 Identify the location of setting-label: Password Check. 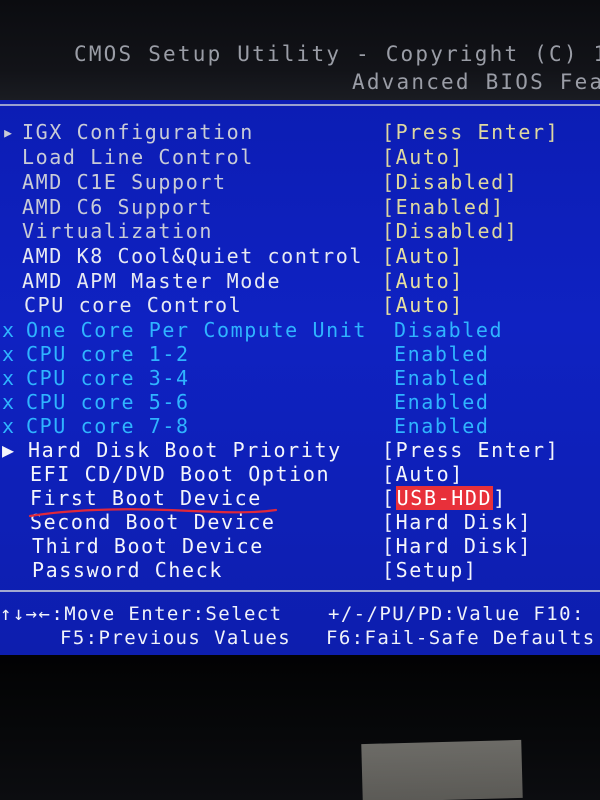
(127, 570).